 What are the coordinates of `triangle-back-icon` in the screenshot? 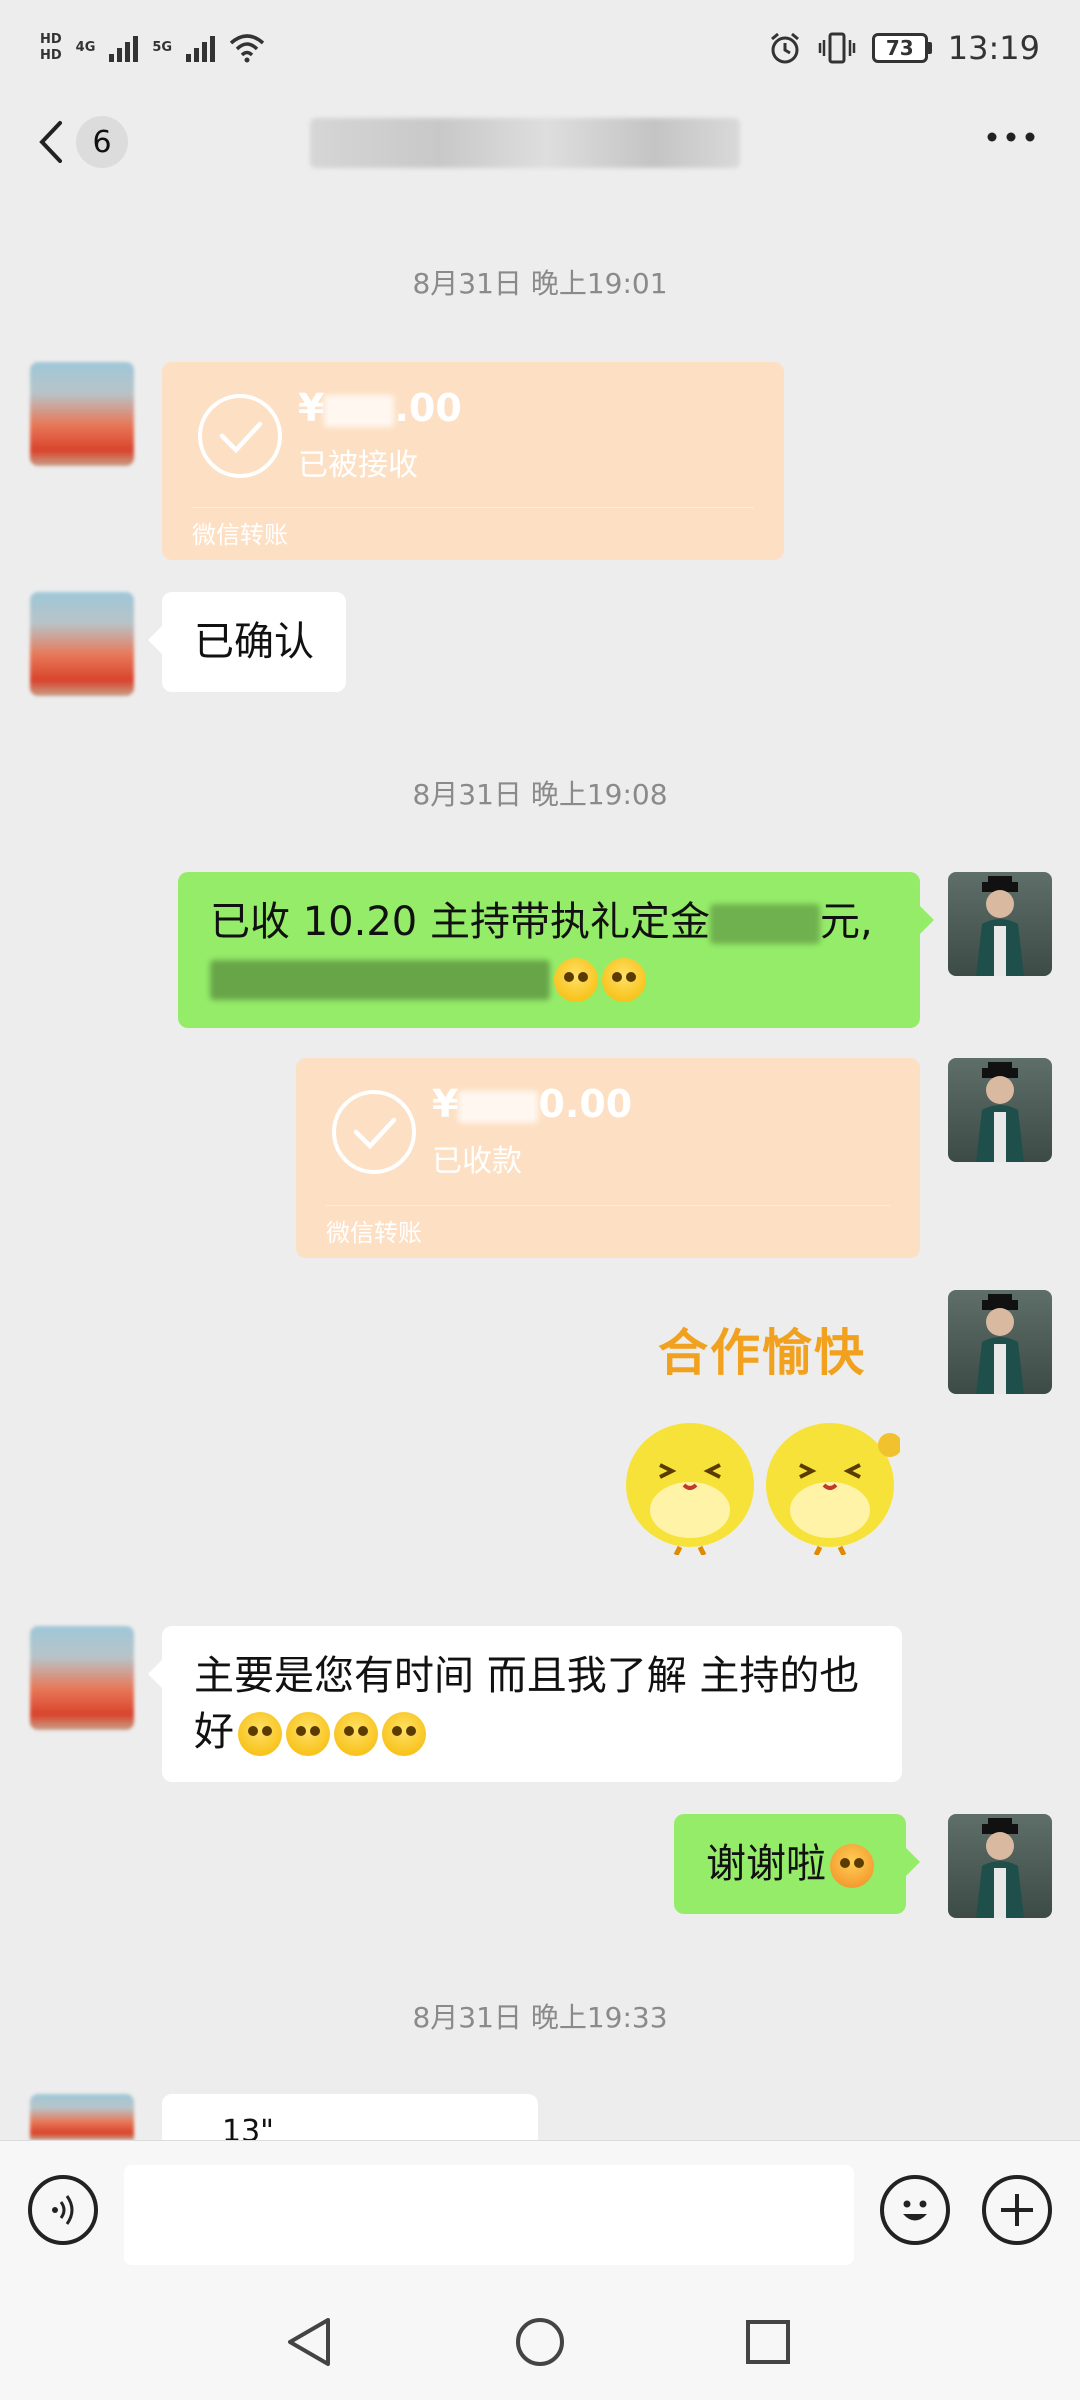 It's located at (309, 2342).